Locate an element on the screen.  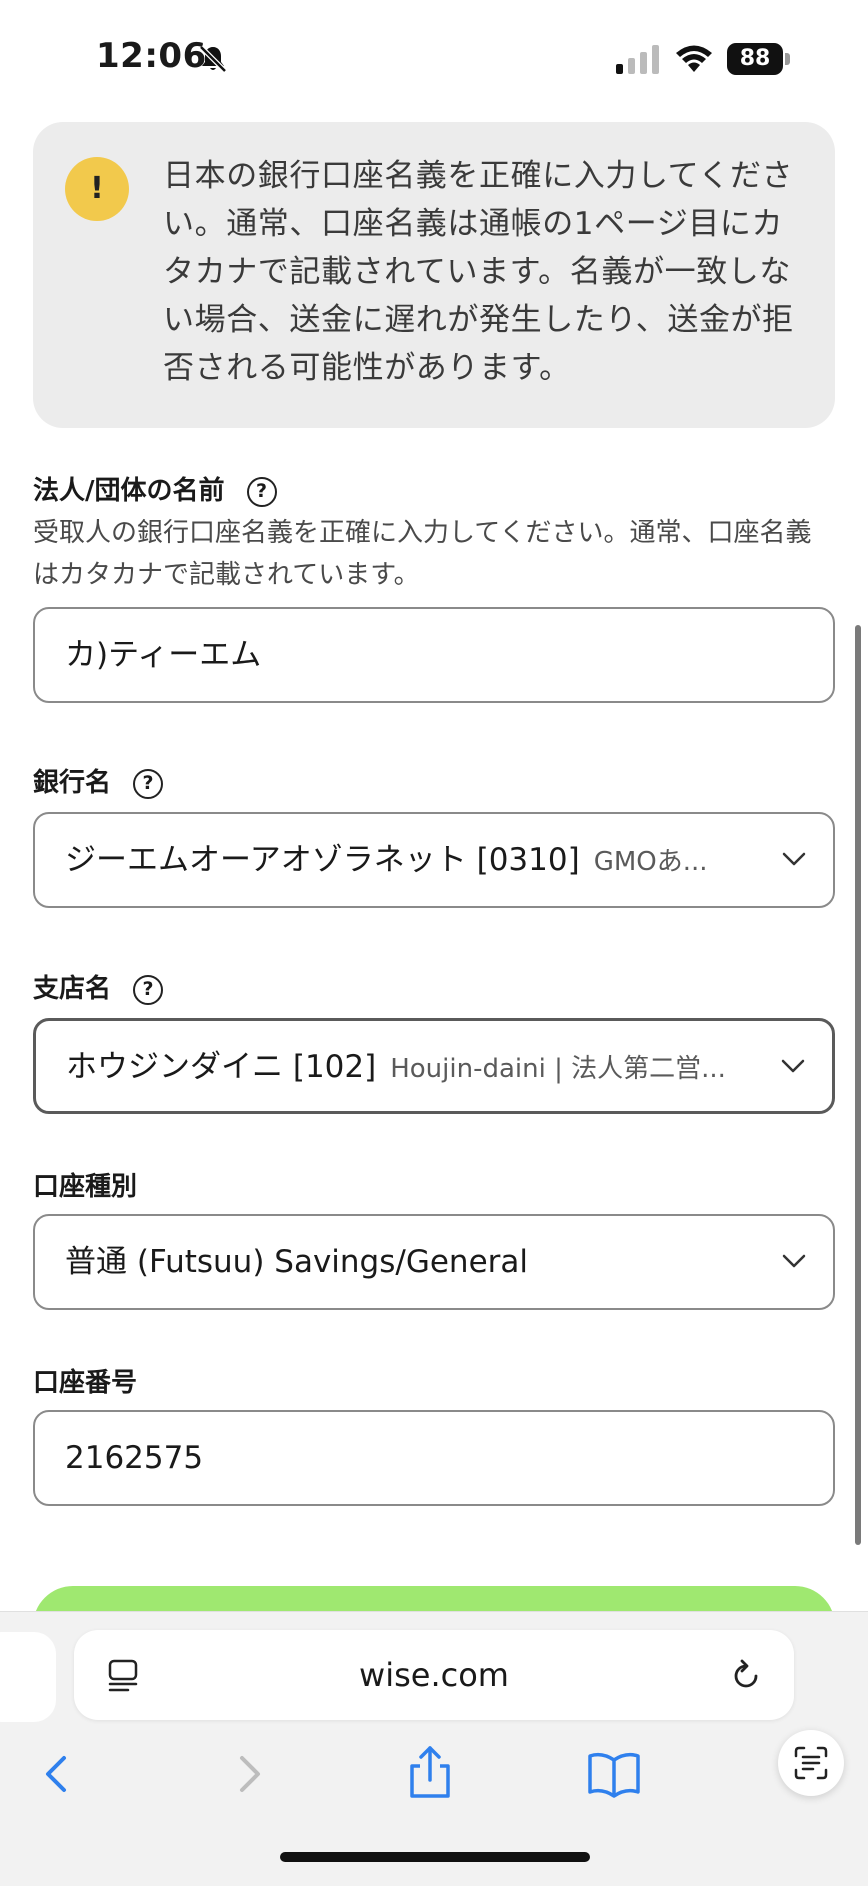
page-scrollbar is located at coordinates (858, 1085).